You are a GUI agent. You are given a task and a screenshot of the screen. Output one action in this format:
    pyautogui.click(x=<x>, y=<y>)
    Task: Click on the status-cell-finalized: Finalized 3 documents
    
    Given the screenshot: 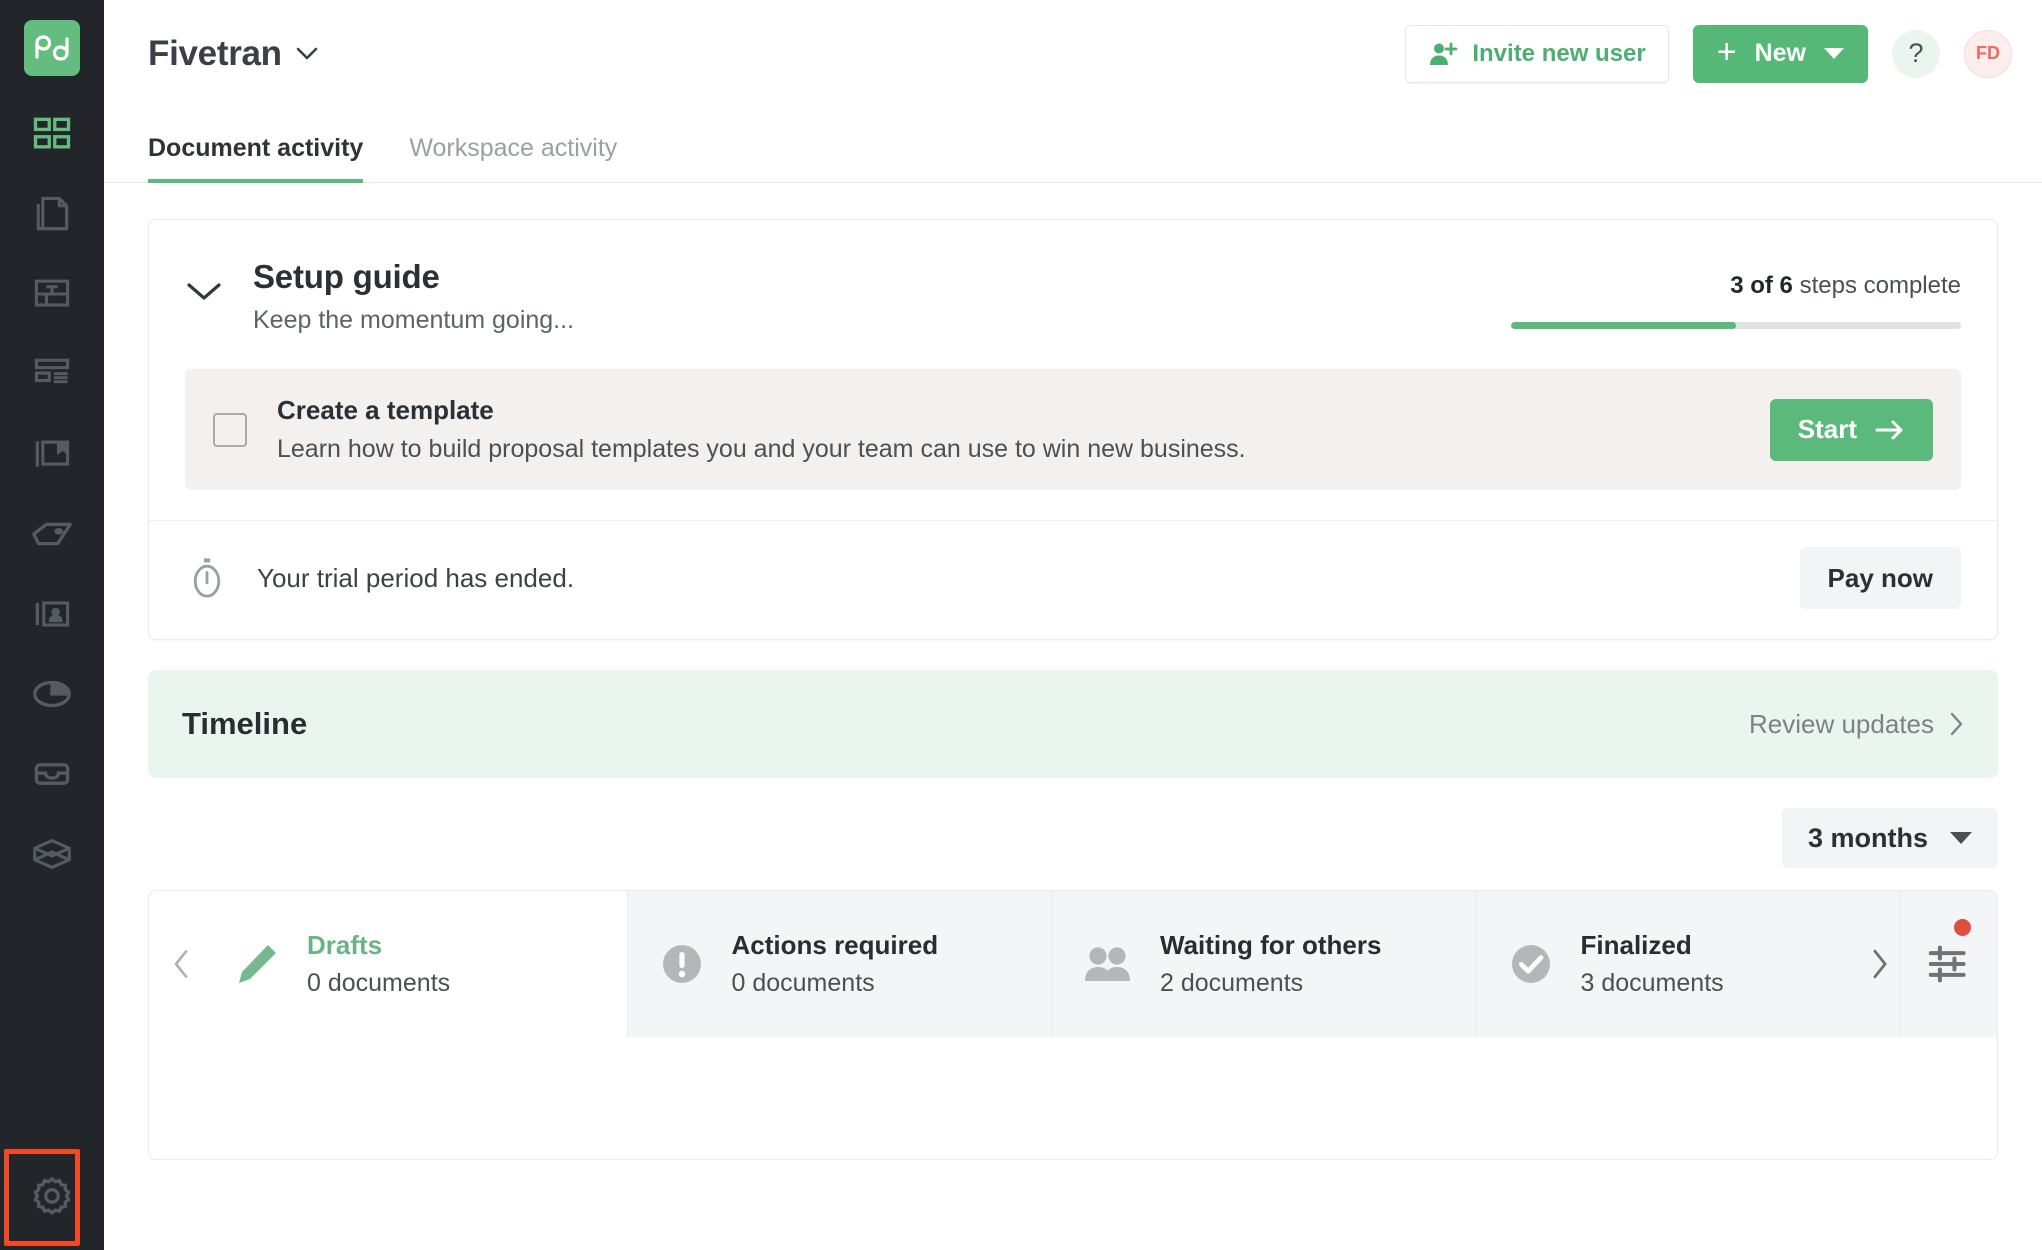 What is the action you would take?
    pyautogui.click(x=1688, y=964)
    